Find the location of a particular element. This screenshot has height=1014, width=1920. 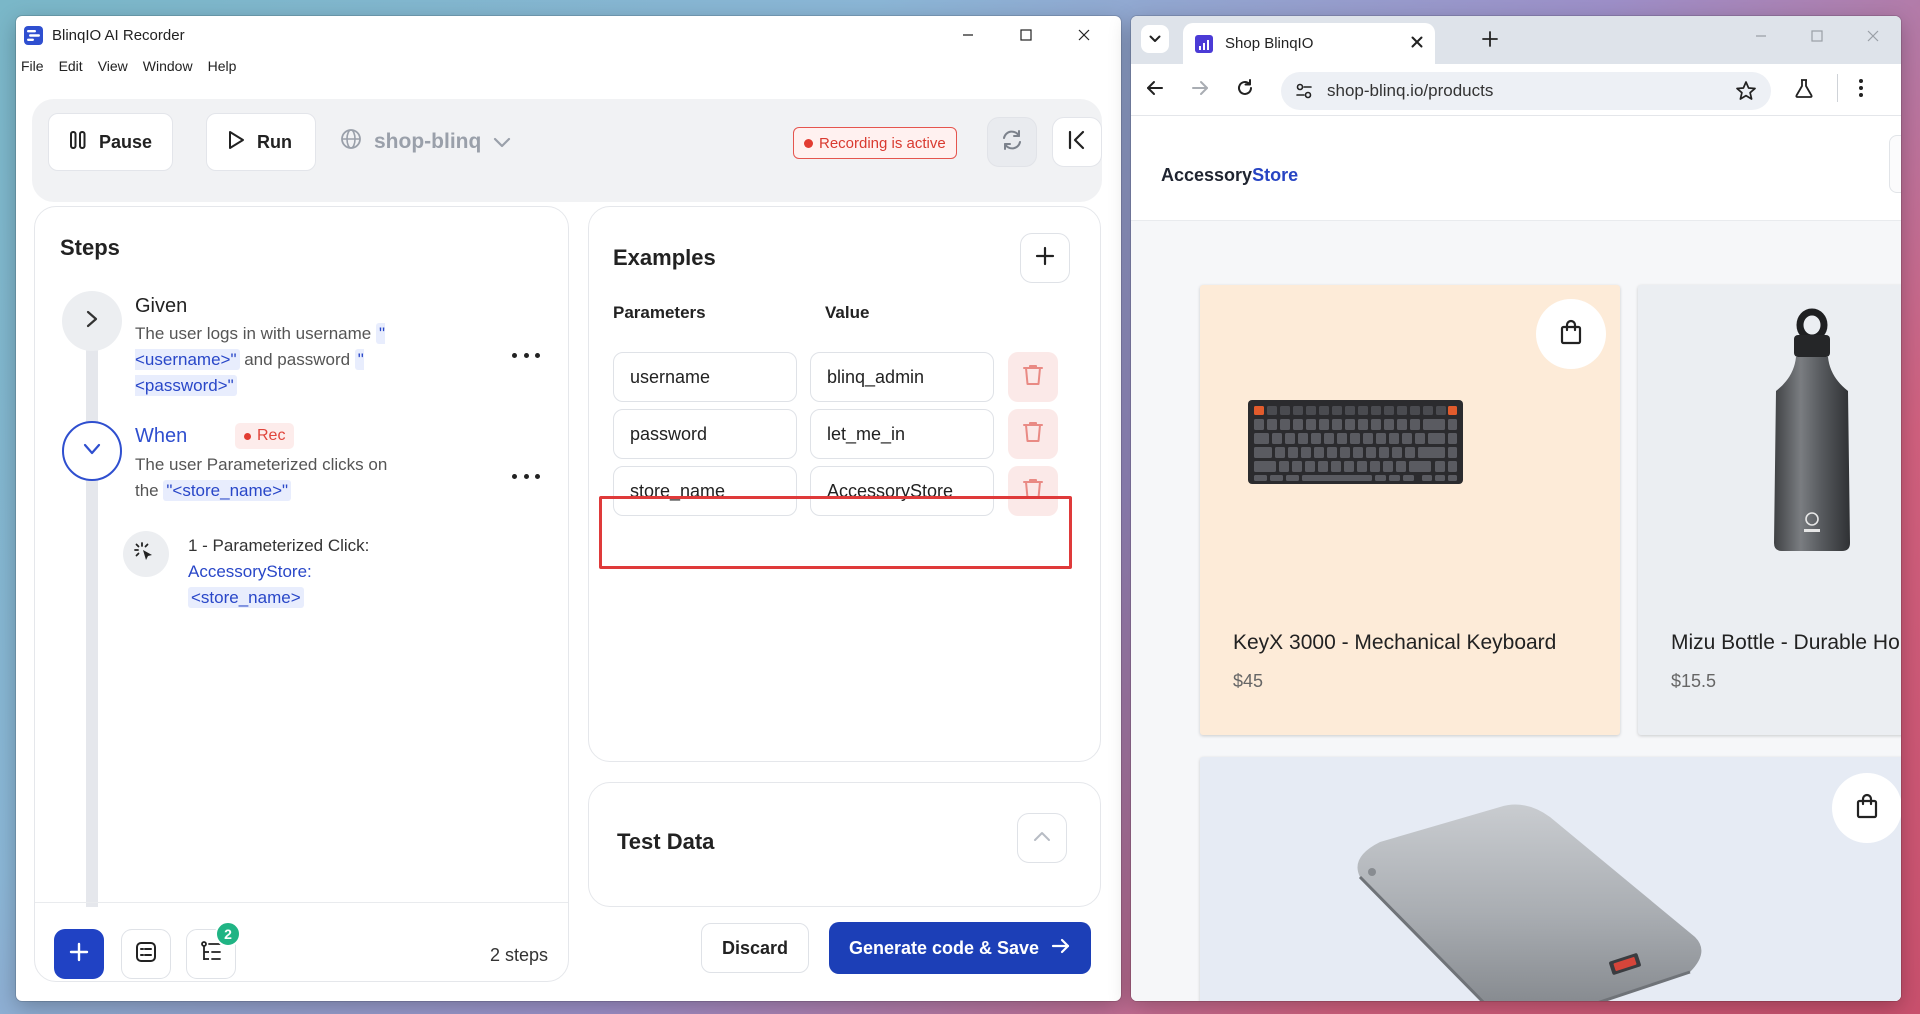

new-tab-icon is located at coordinates (1490, 41).